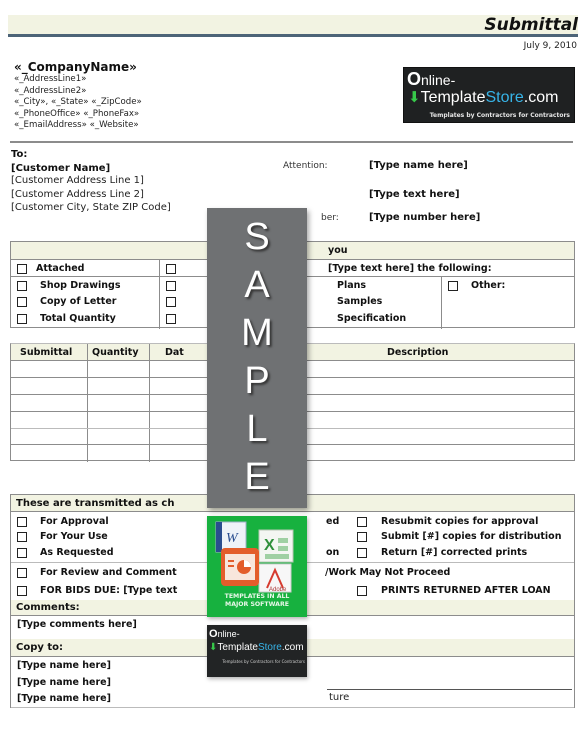 Image resolution: width=586 pixels, height=750 pixels. I want to click on attention-field: [Type name here], so click(418, 165).